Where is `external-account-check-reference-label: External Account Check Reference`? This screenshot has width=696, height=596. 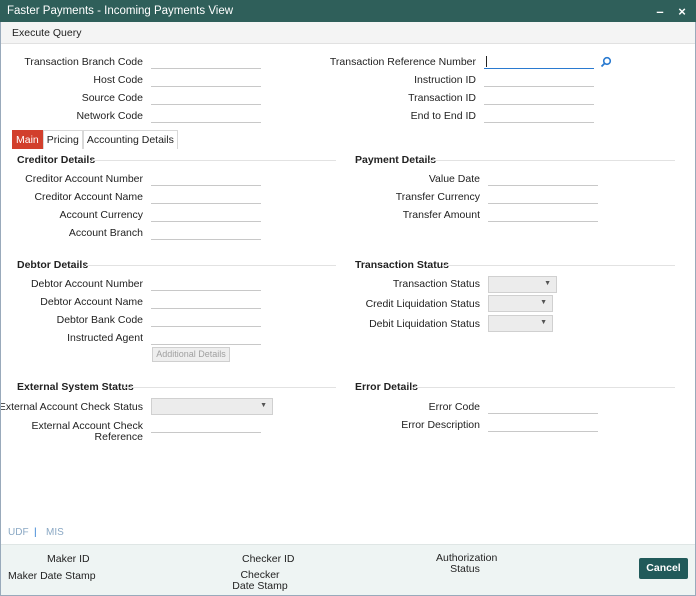 external-account-check-reference-label: External Account Check Reference is located at coordinates (87, 431).